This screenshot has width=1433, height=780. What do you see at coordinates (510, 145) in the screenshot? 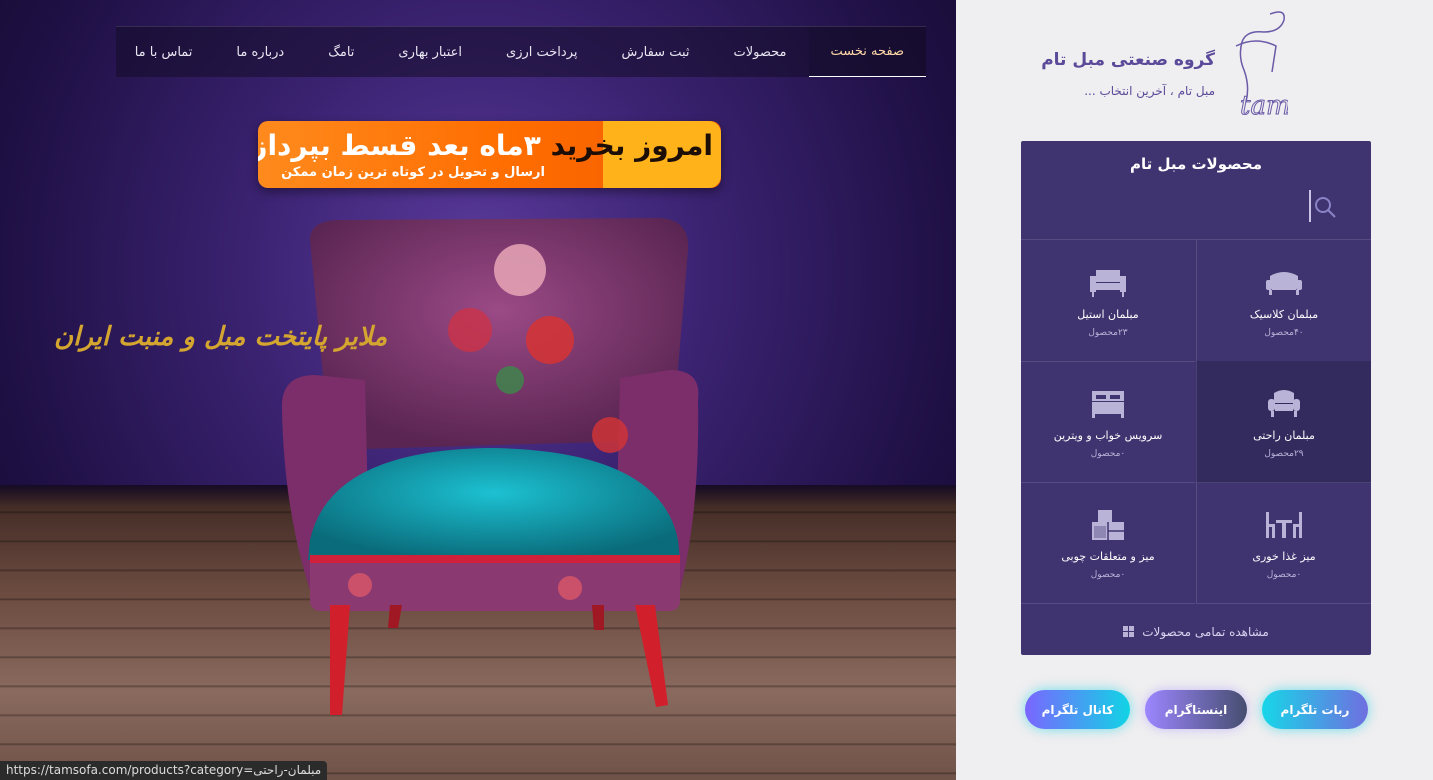
I see `banner-title-months: ۳ماه` at bounding box center [510, 145].